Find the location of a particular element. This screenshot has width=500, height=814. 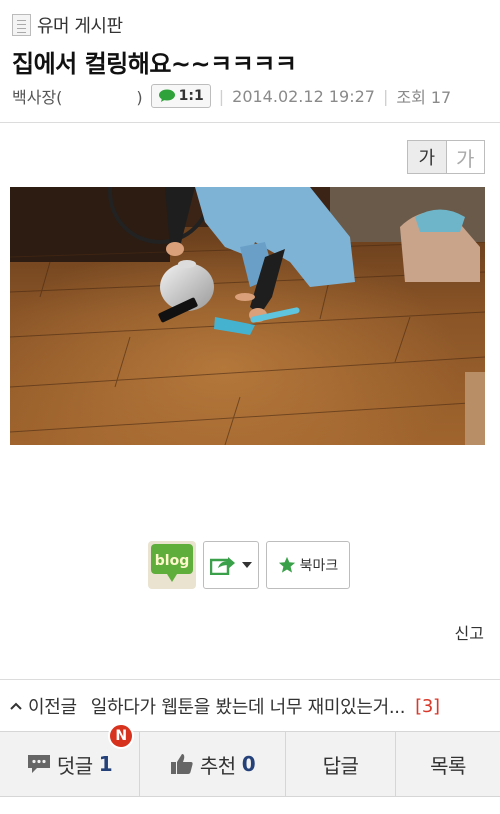

font-size-large-button: 가 is located at coordinates (466, 157).